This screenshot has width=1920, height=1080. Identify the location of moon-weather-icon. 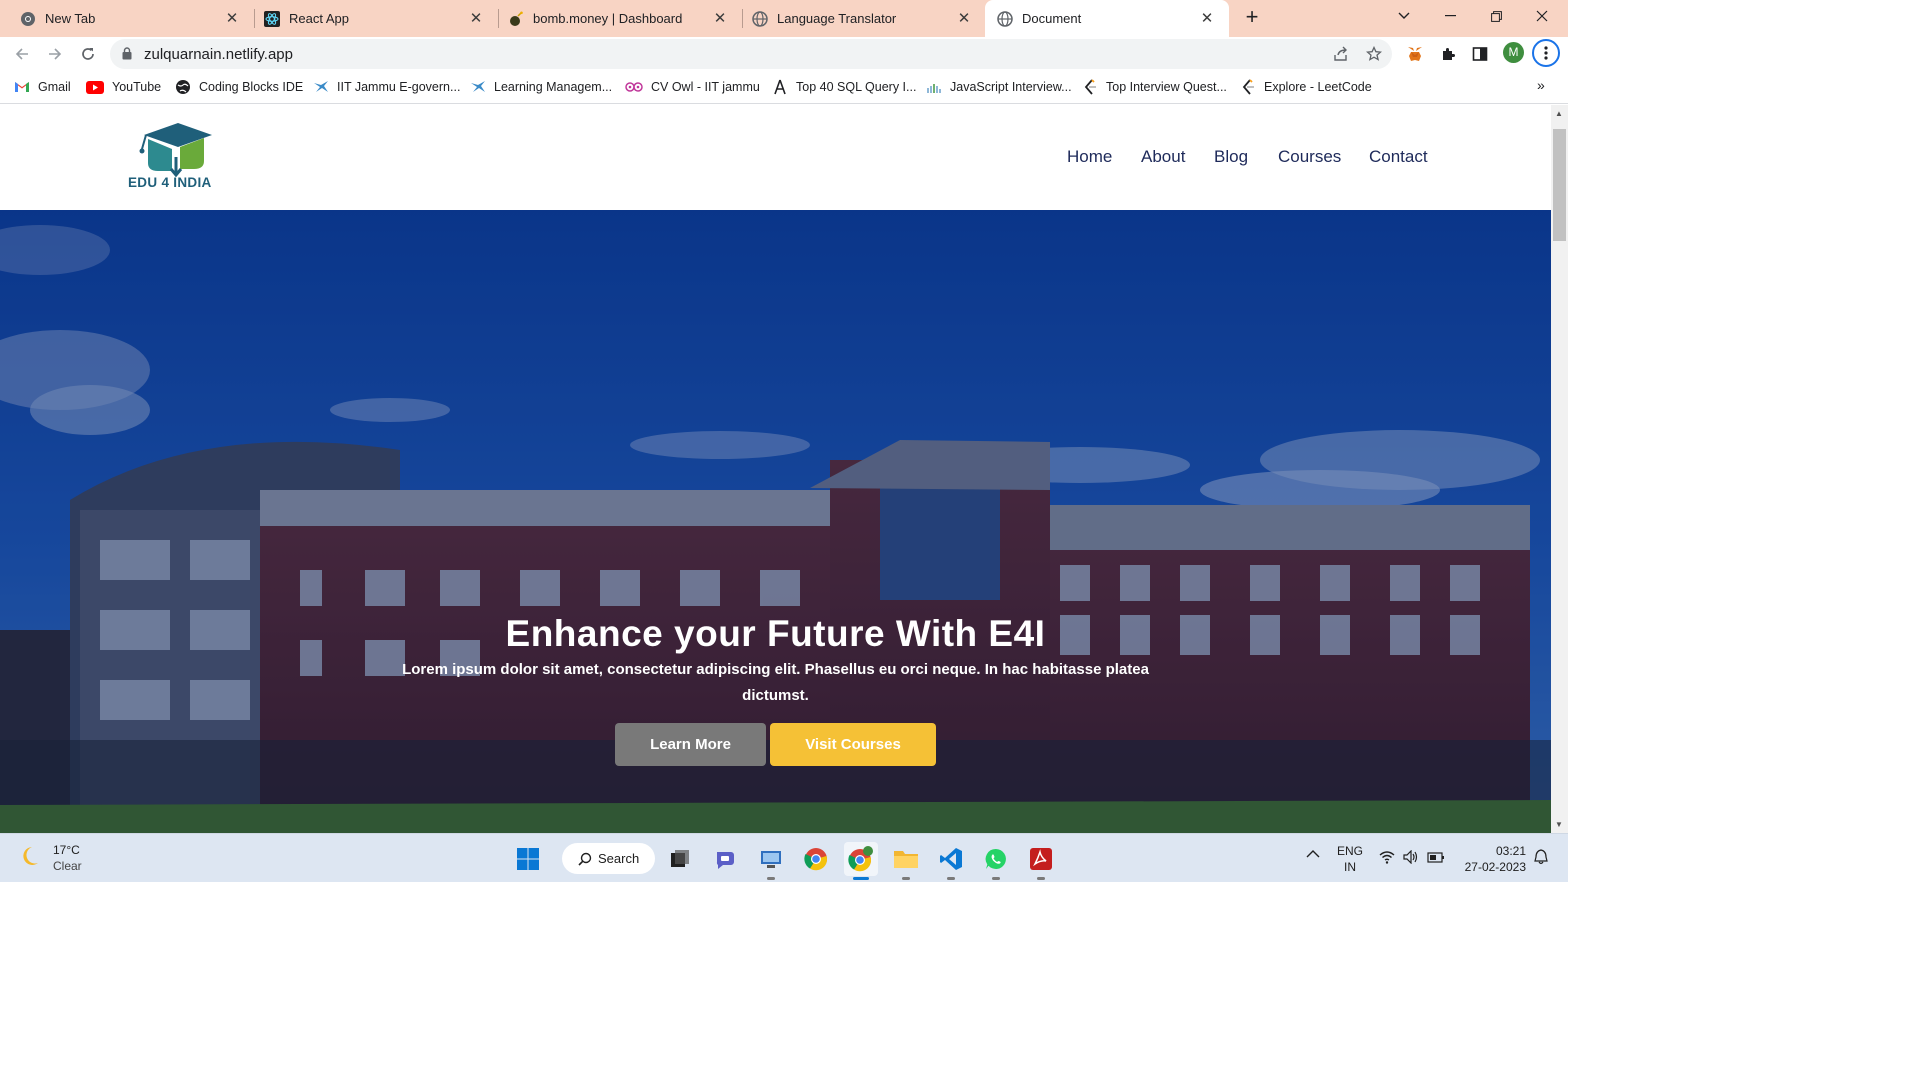
(33, 858).